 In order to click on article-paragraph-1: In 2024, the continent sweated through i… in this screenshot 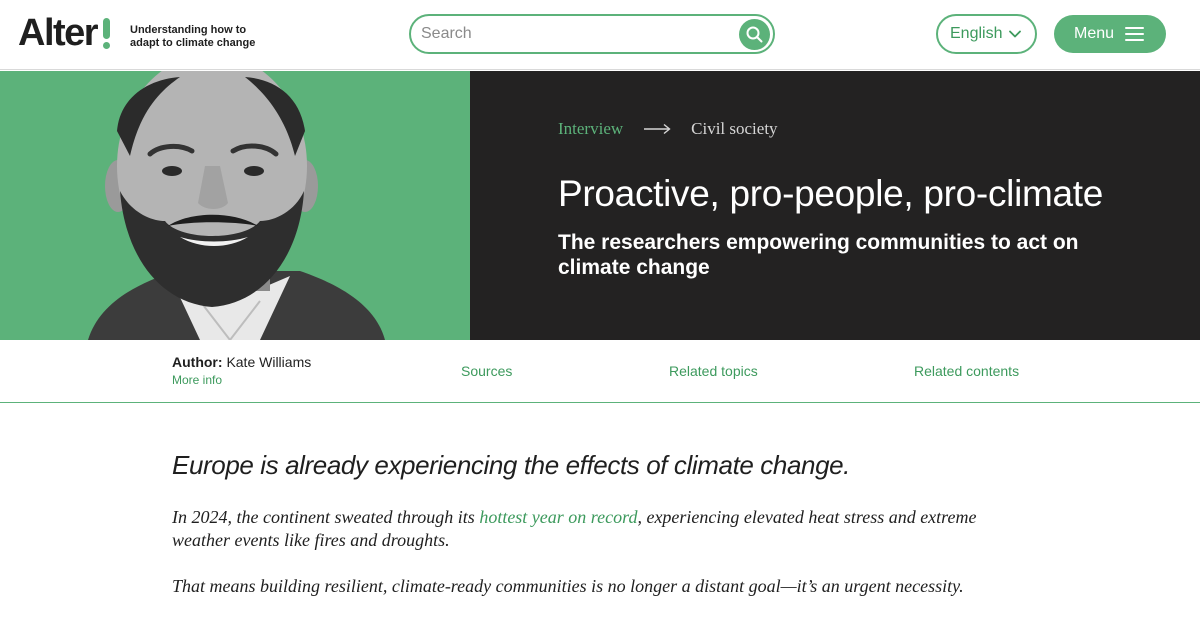, I will do `click(602, 529)`.